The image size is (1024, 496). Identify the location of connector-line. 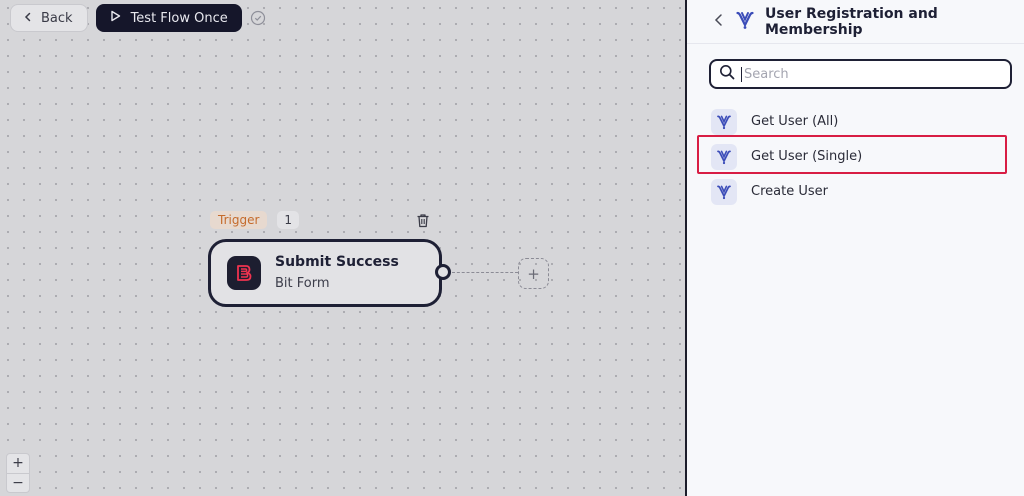
(485, 272).